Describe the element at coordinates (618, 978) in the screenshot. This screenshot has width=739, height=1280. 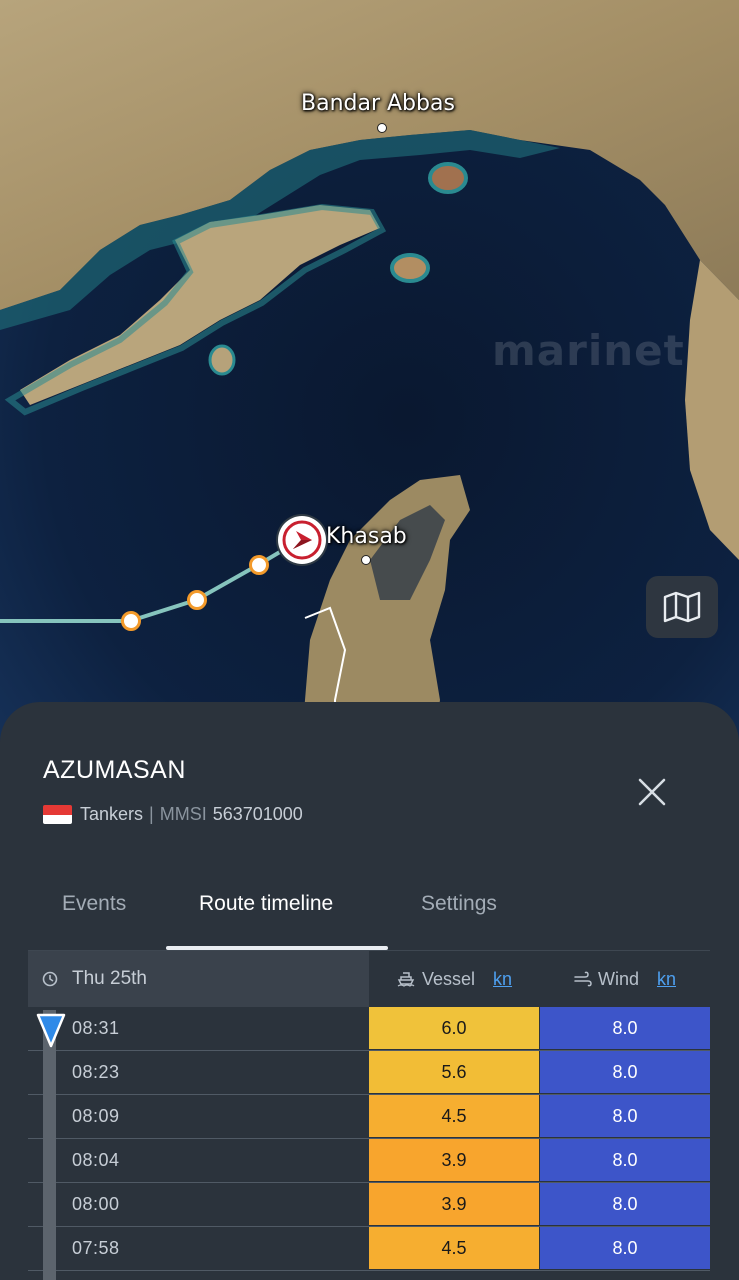
I see `wind-speed-label: Wind` at that location.